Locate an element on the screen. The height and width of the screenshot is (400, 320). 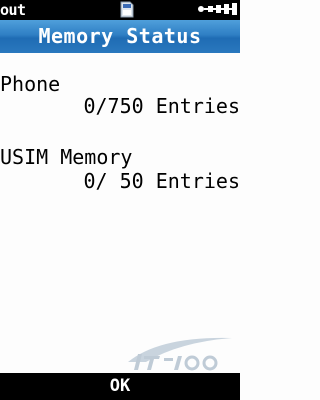
status-bar: out is located at coordinates (120, 10).